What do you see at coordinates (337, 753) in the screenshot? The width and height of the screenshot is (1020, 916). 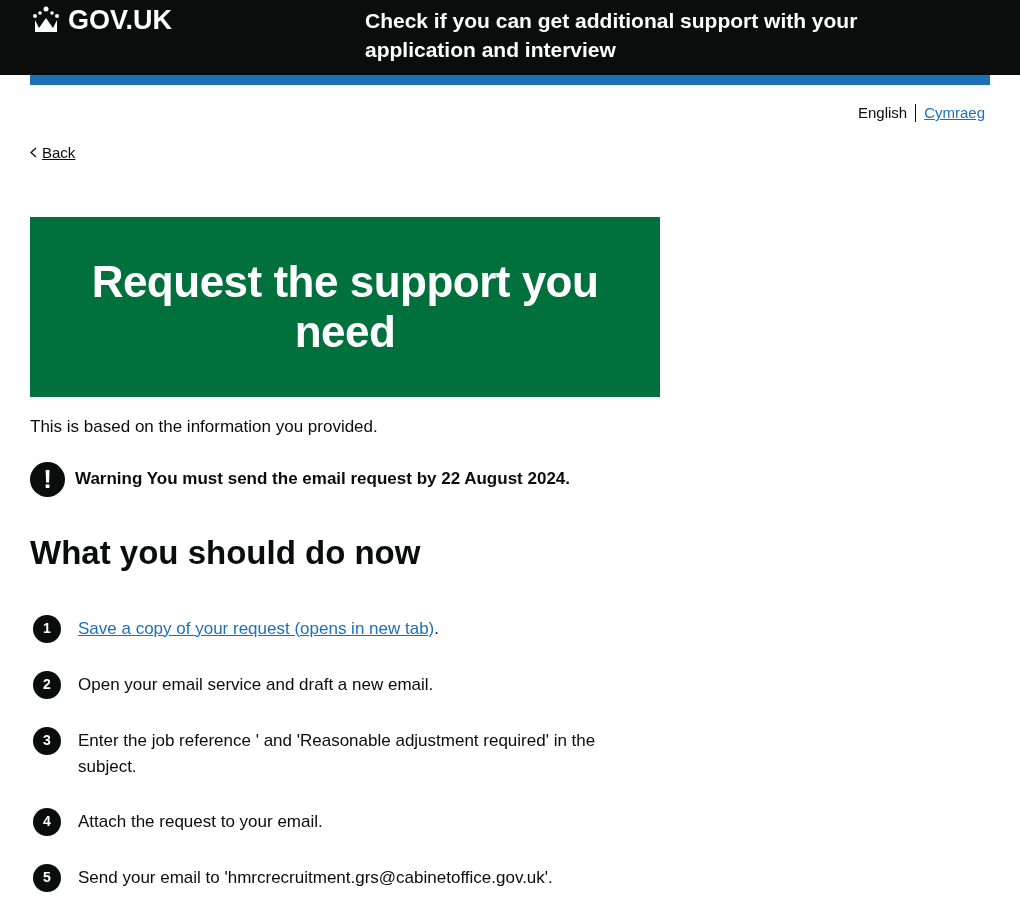 I see `step-text: Enter the job reference ' and 'Reasonable adjustment required' in the subject.` at bounding box center [337, 753].